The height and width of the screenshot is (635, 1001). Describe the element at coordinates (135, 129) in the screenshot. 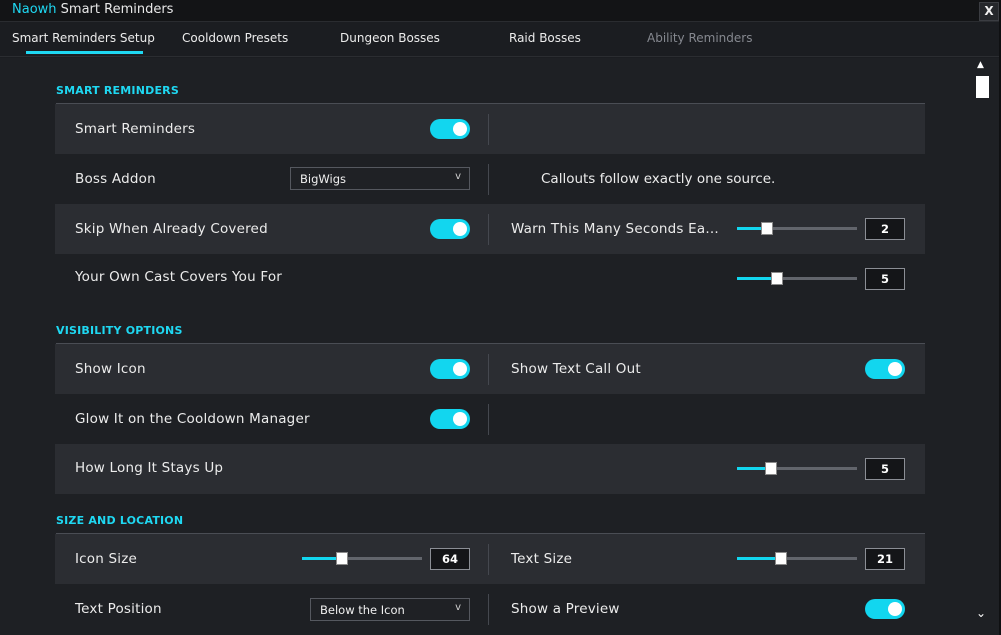

I see `smart-reminders-label: Smart Reminders` at that location.